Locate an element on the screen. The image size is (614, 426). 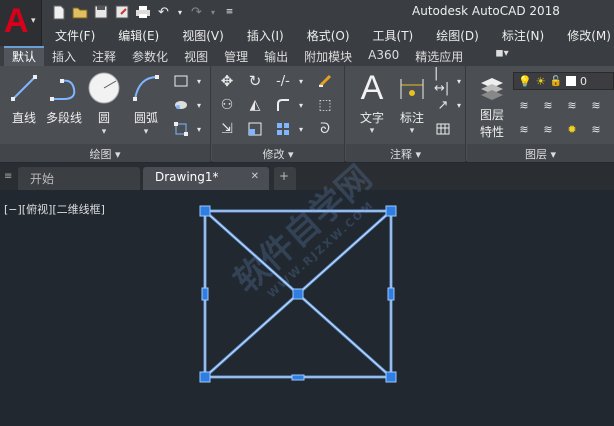
copy-icon: ⚇ is located at coordinates (227, 105).